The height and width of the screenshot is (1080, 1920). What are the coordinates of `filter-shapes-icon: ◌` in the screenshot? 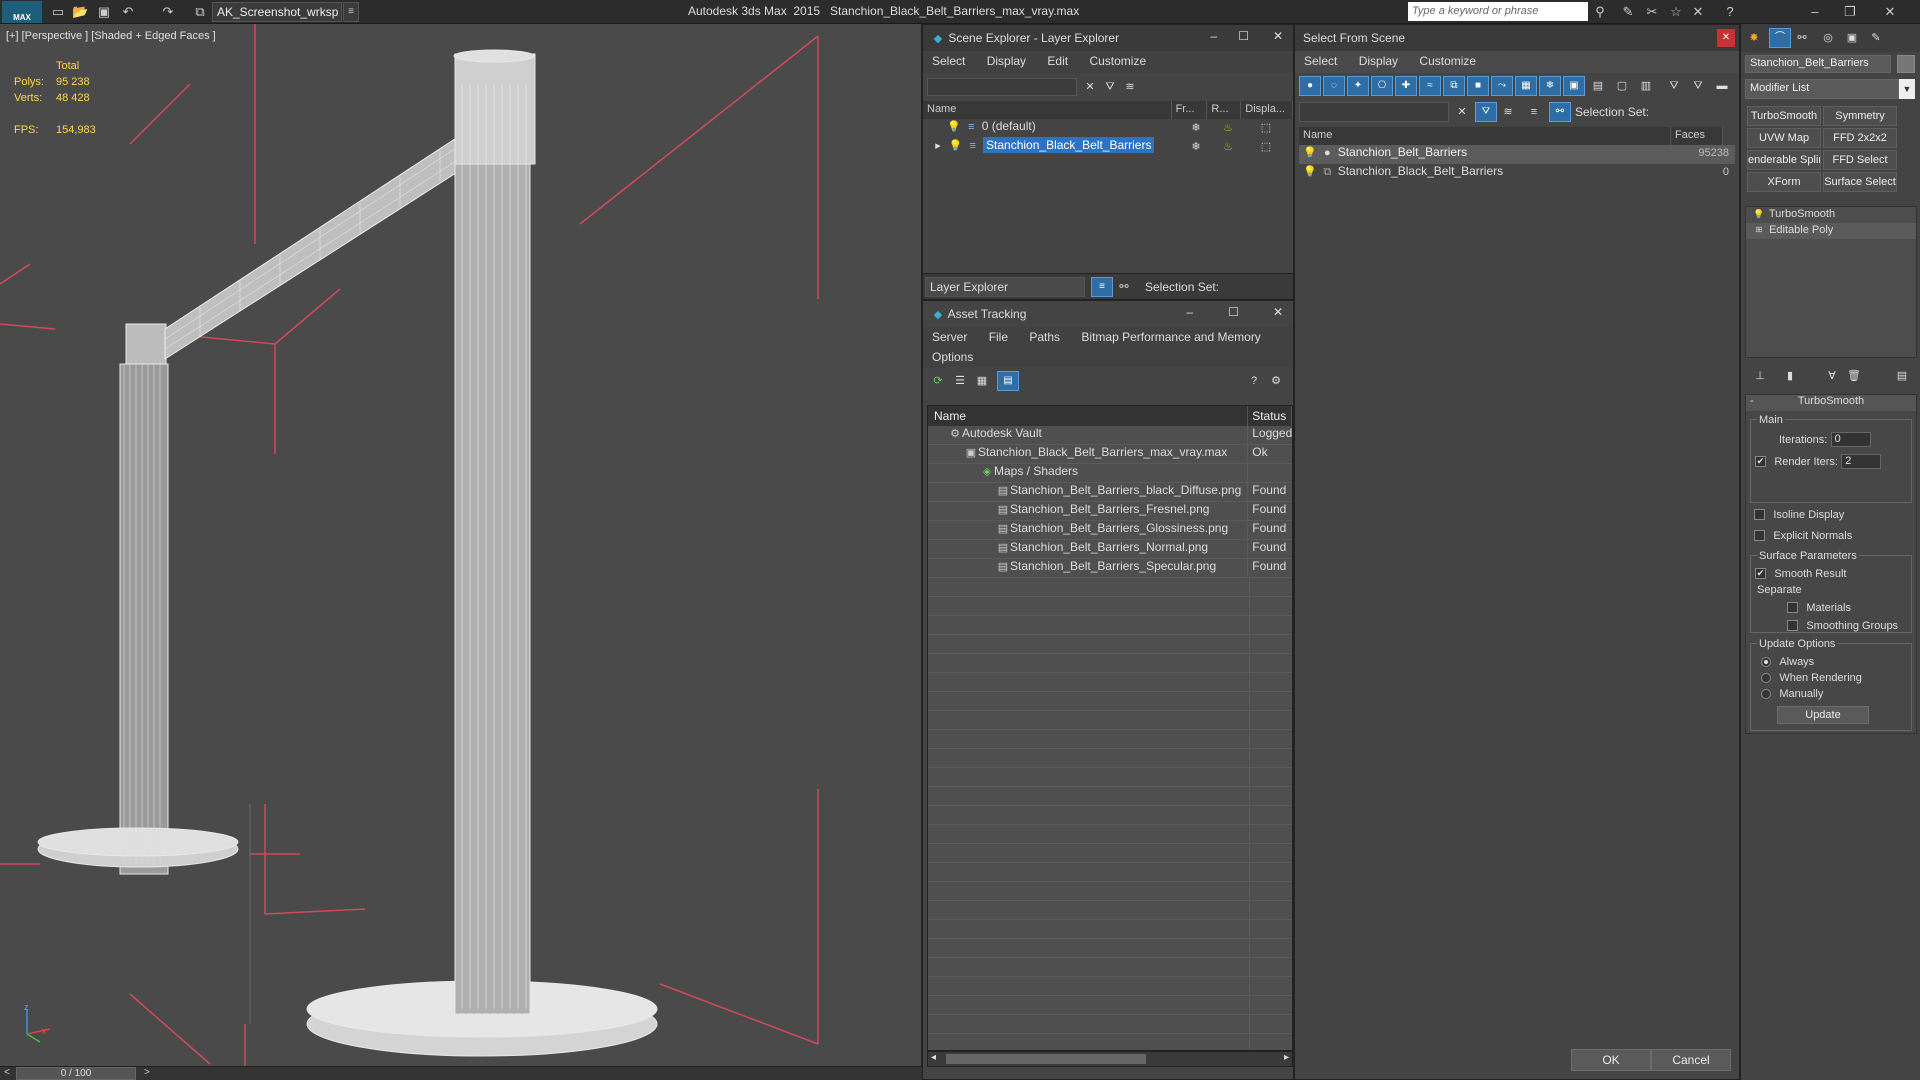 It's located at (1334, 86).